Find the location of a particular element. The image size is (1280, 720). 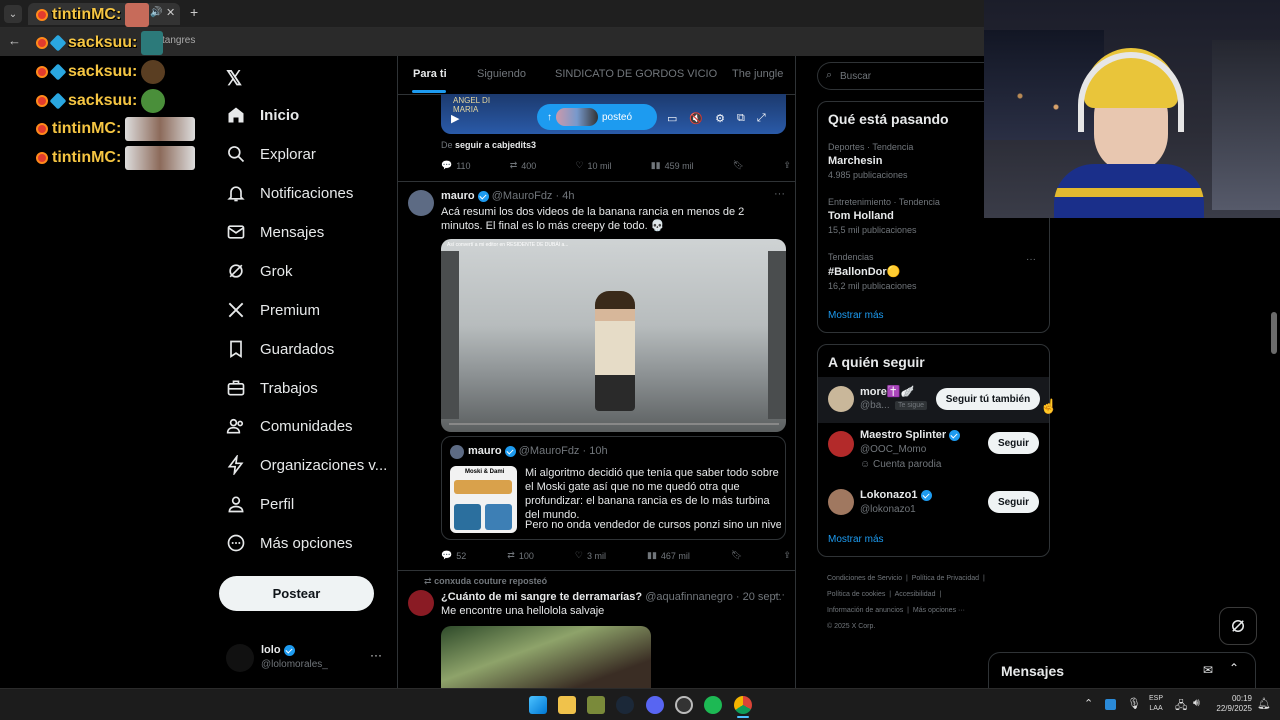

expand-icon: ⌃ is located at coordinates (1234, 668).